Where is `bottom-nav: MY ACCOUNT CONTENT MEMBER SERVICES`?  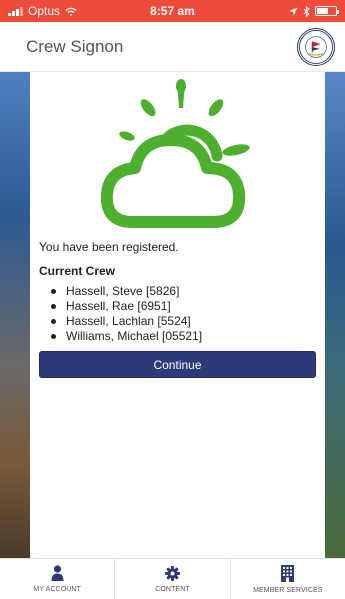 bottom-nav: MY ACCOUNT CONTENT MEMBER SERVICES is located at coordinates (172, 578).